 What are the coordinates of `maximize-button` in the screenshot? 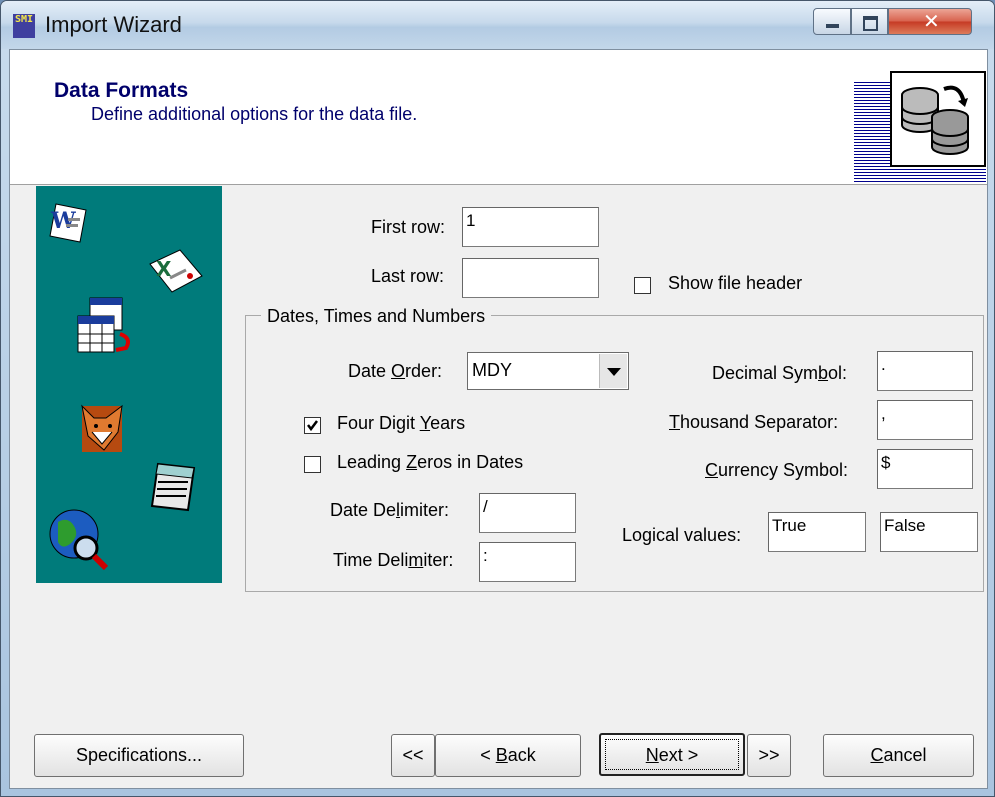 It's located at (869, 21).